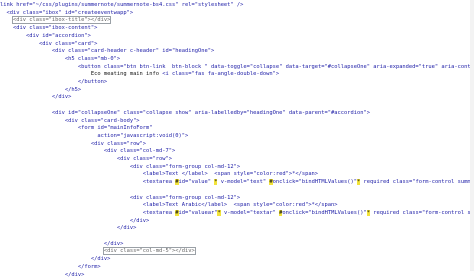 The width and height of the screenshot is (474, 280). What do you see at coordinates (472, 135) in the screenshot?
I see `scrollbar` at bounding box center [472, 135].